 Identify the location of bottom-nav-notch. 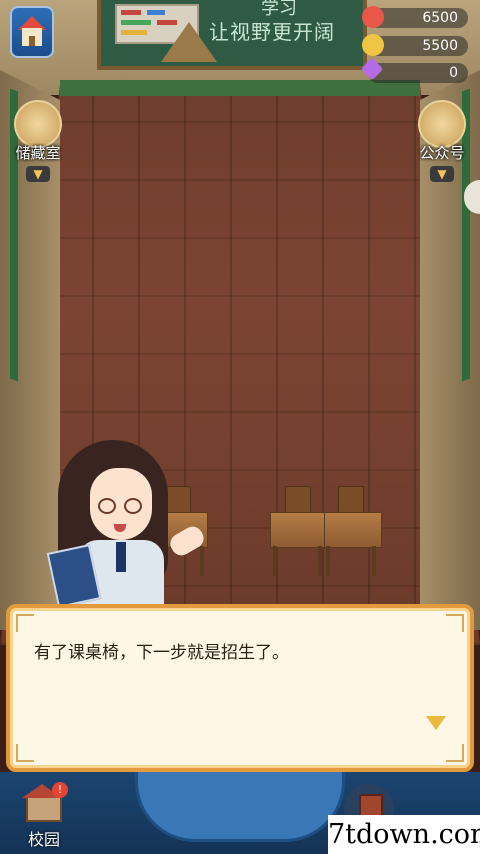
(240, 807).